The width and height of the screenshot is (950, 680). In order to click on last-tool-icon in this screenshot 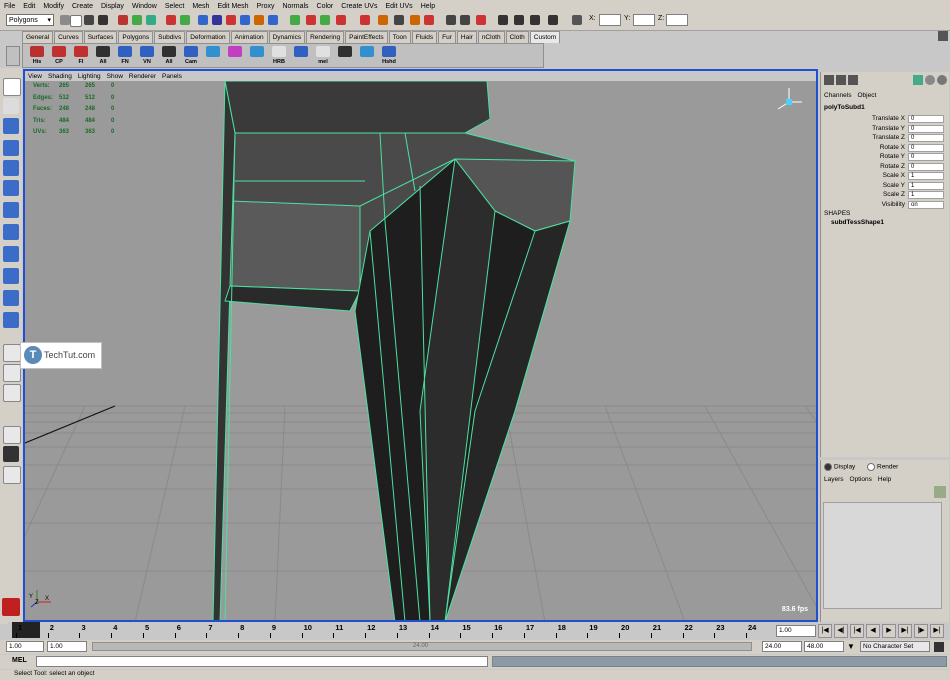, I will do `click(11, 276)`.